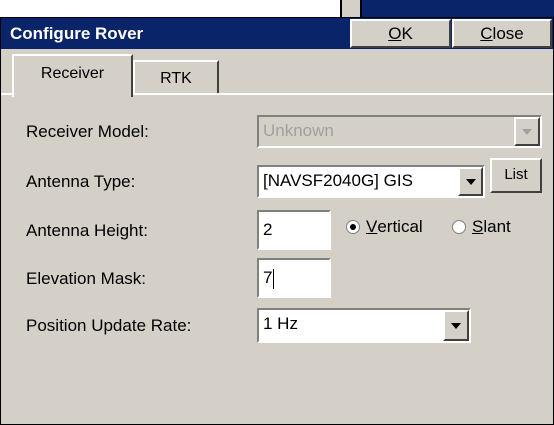 The height and width of the screenshot is (425, 554). I want to click on ok-label-rest: K, so click(407, 33).